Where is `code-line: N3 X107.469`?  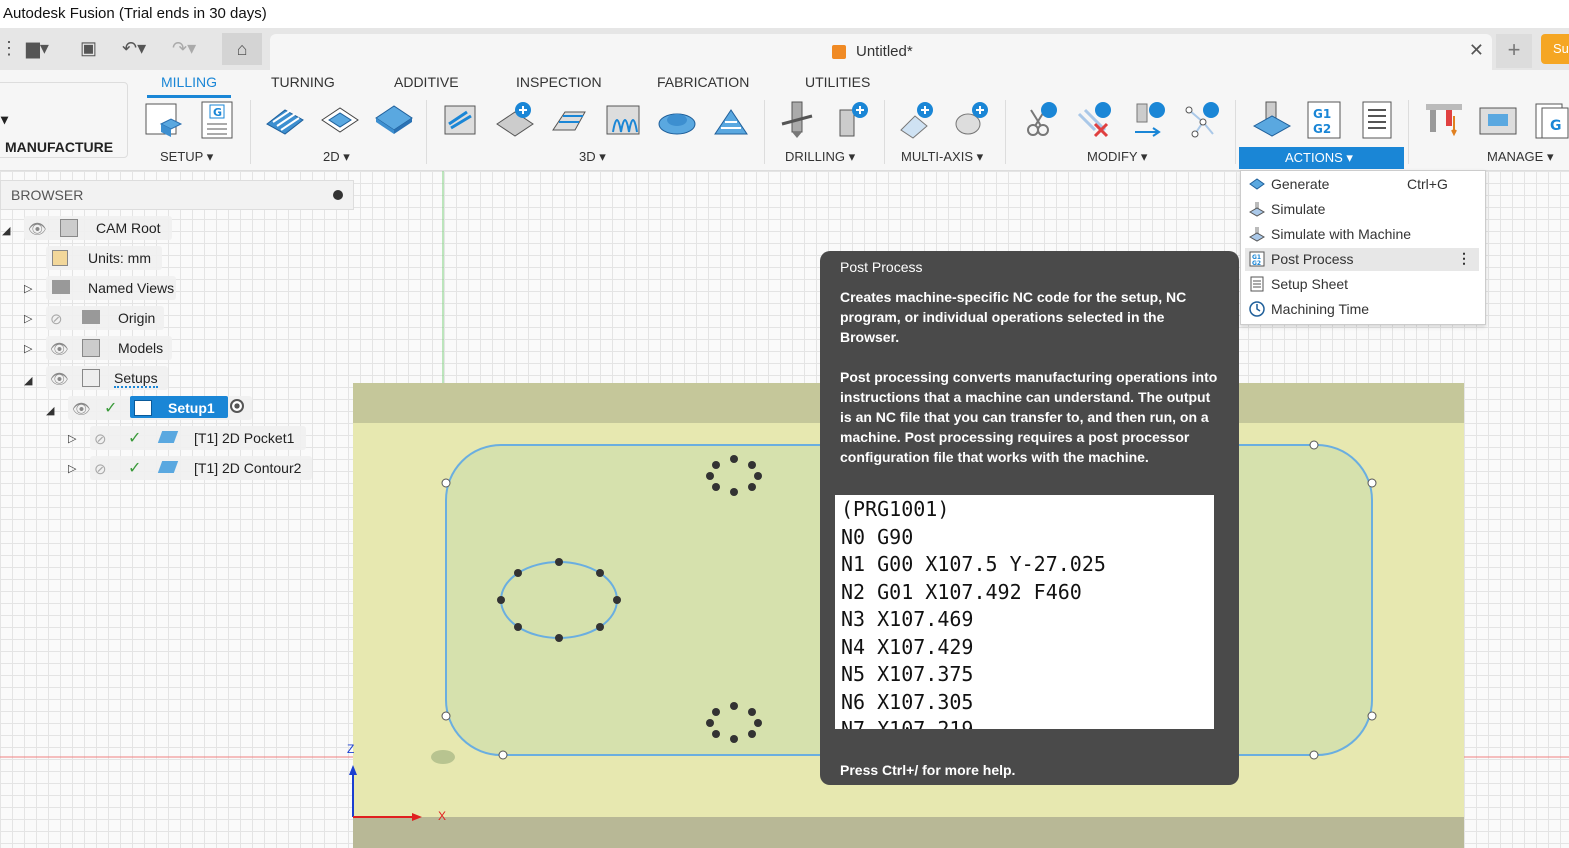 code-line: N3 X107.469 is located at coordinates (907, 619).